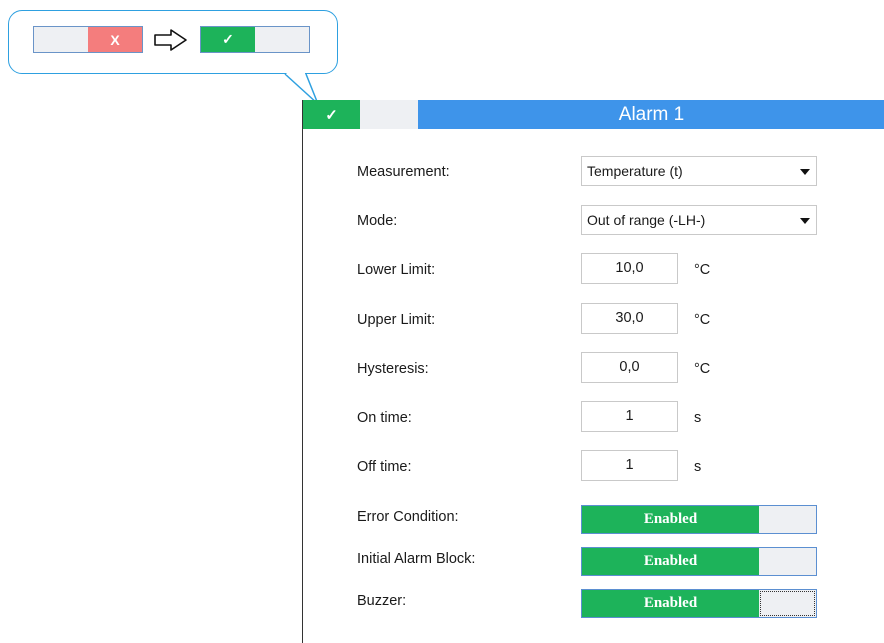 The width and height of the screenshot is (884, 643). I want to click on toggle-on-blank-segment, so click(282, 39).